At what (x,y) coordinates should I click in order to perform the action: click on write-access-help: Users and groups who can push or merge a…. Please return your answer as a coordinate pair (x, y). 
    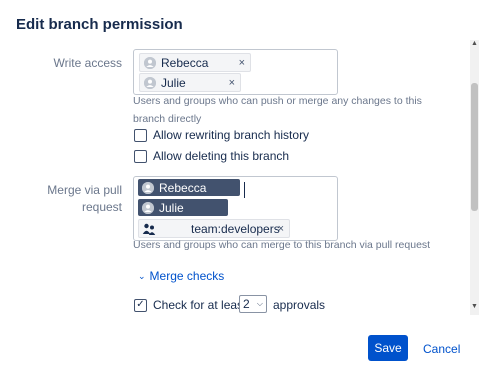
    Looking at the image, I should click on (277, 110).